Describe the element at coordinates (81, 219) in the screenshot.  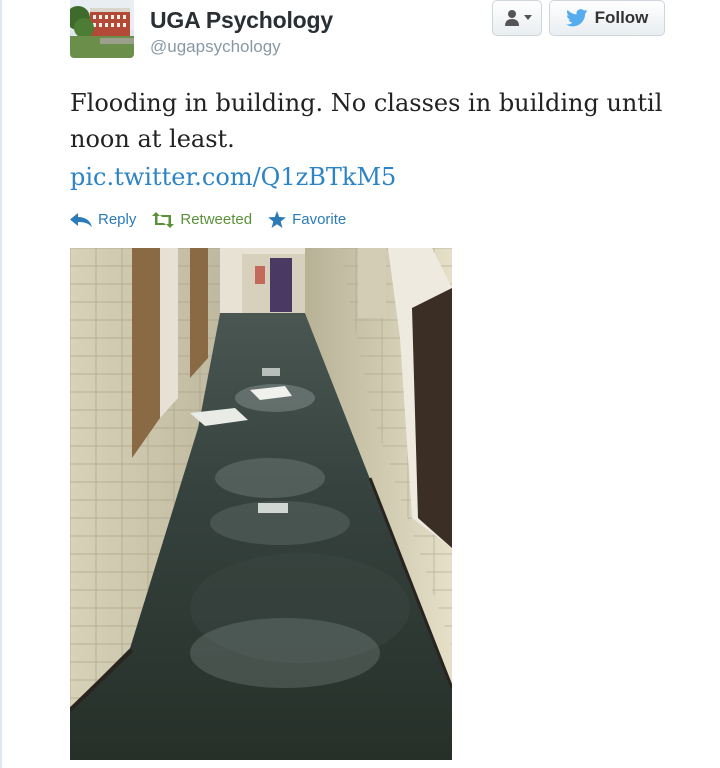
I see `reply-arrow-icon` at that location.